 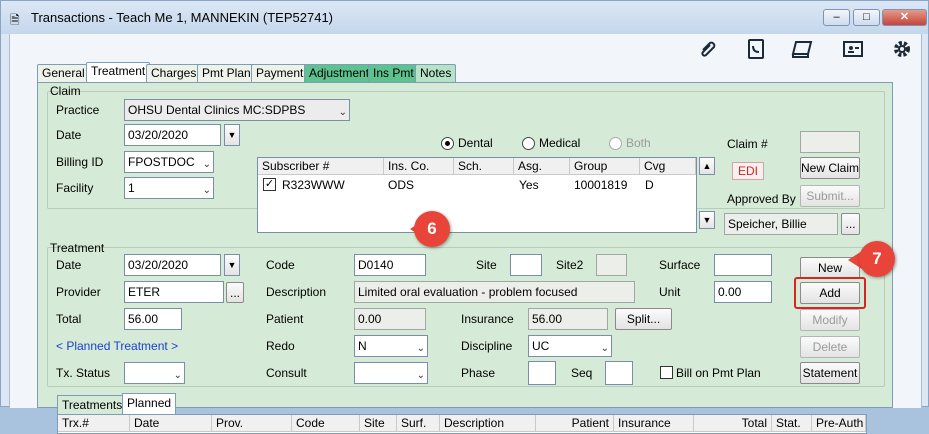 What do you see at coordinates (605, 166) in the screenshot?
I see `grid-header-group: Group` at bounding box center [605, 166].